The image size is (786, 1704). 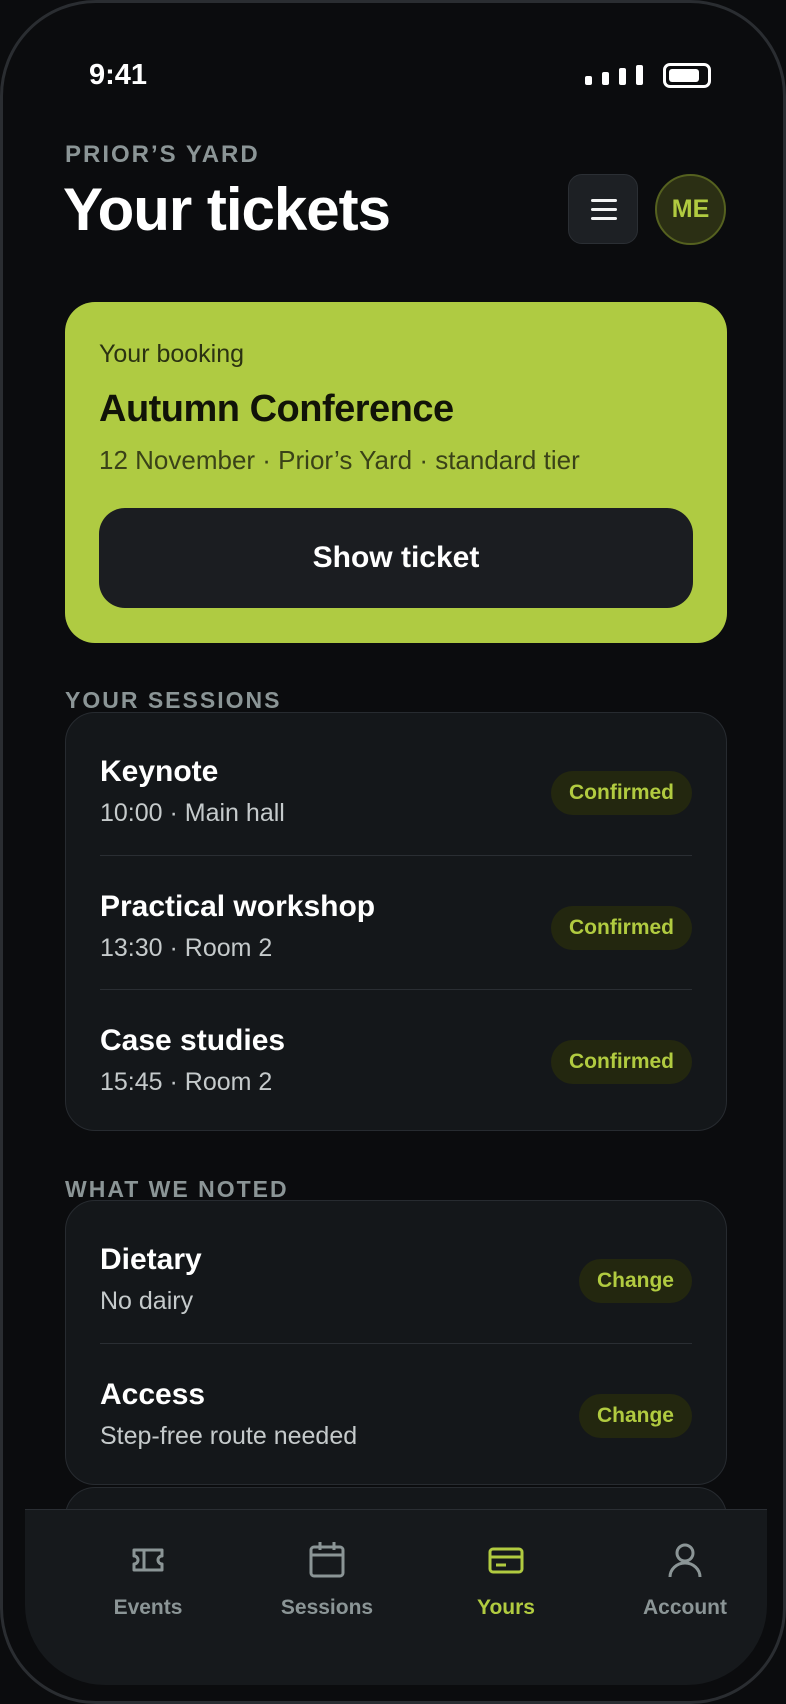 I want to click on noted-row-dietary: Dietary No dairy Change, so click(x=396, y=1276).